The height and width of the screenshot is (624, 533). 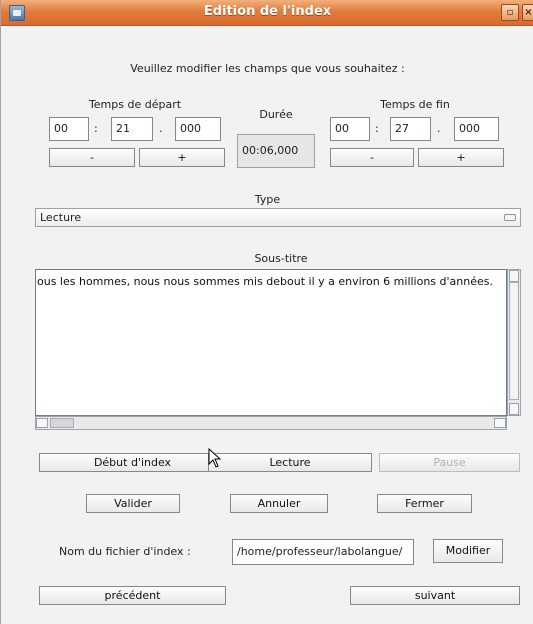 What do you see at coordinates (125, 551) in the screenshot?
I see `index-file-label: Nom du fichier d'index :` at bounding box center [125, 551].